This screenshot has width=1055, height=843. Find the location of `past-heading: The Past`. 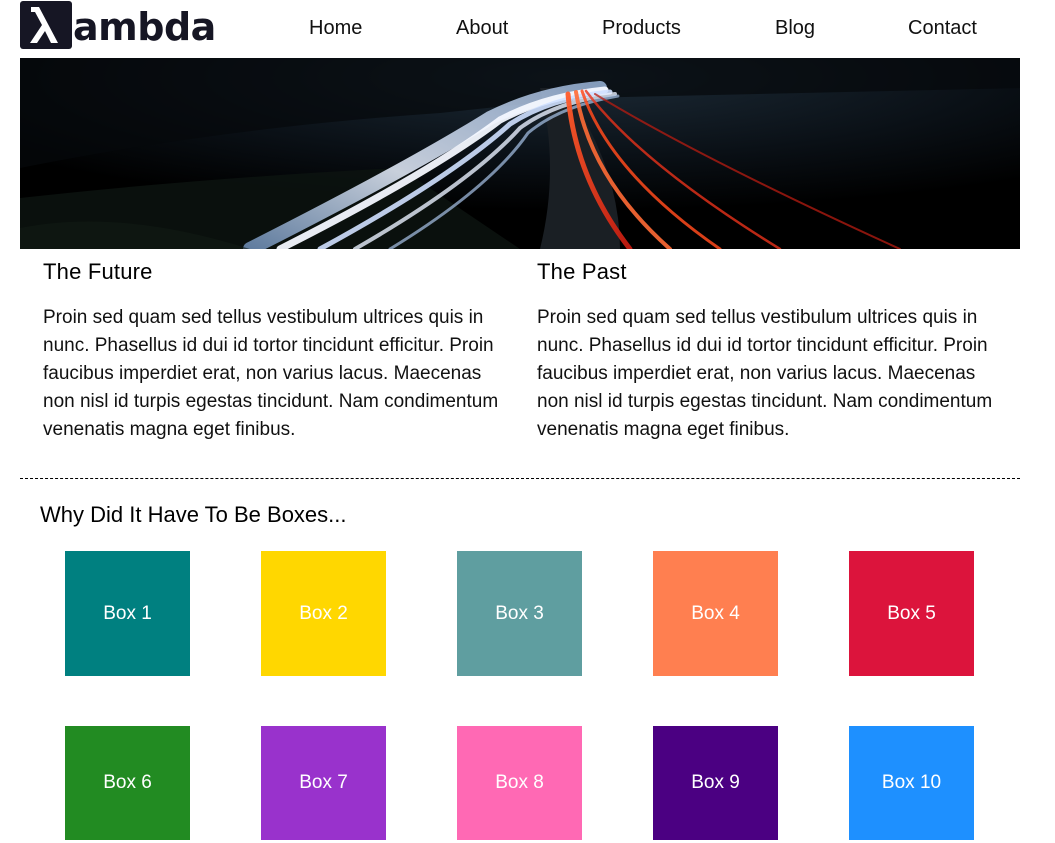

past-heading: The Past is located at coordinates (582, 271).